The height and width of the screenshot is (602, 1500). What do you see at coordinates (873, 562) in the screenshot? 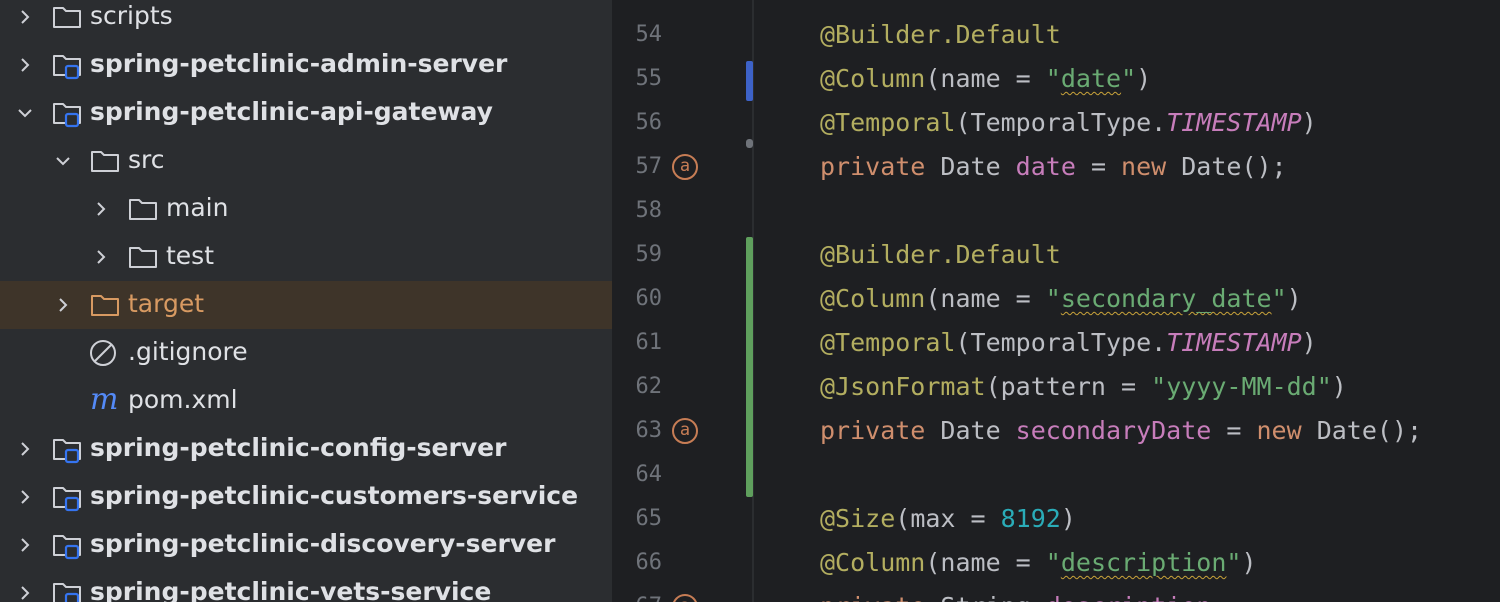
I see `code-token: @Column` at bounding box center [873, 562].